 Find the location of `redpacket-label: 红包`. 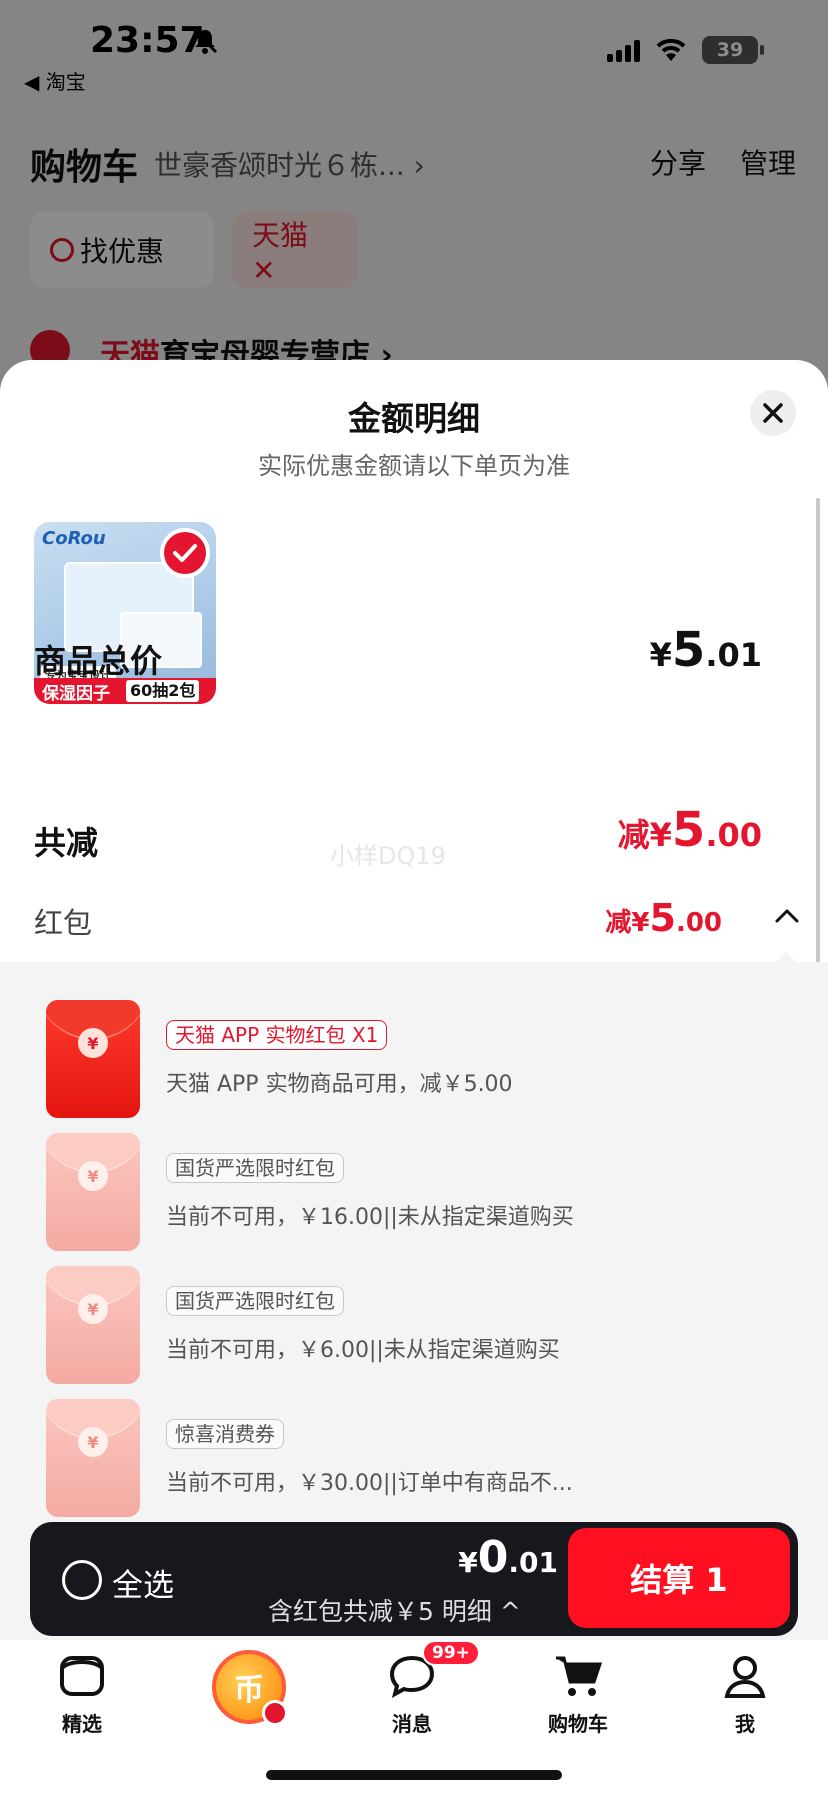

redpacket-label: 红包 is located at coordinates (63, 923).